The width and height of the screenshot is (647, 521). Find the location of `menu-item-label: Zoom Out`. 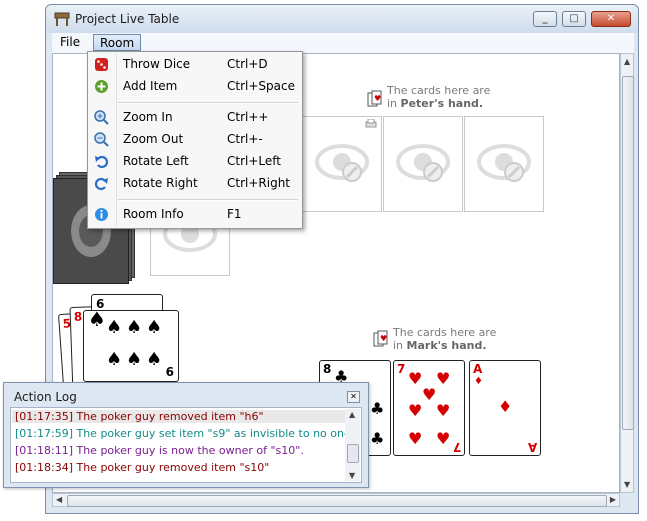

menu-item-label: Zoom Out is located at coordinates (153, 139).